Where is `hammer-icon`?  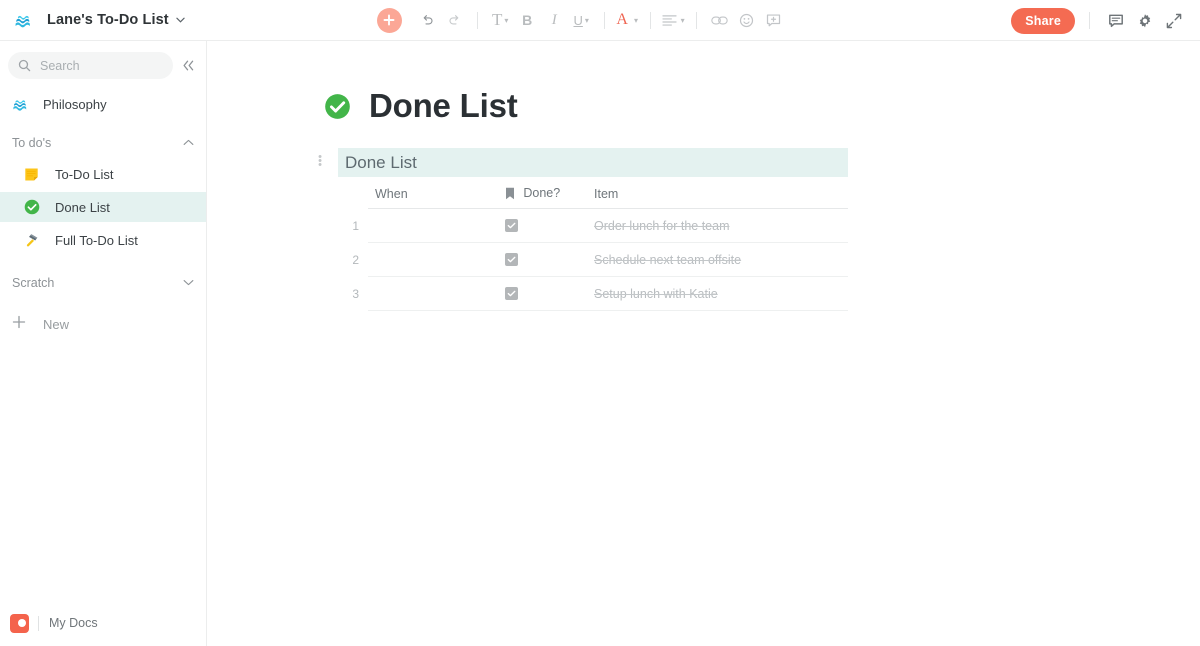
hammer-icon is located at coordinates (34, 240).